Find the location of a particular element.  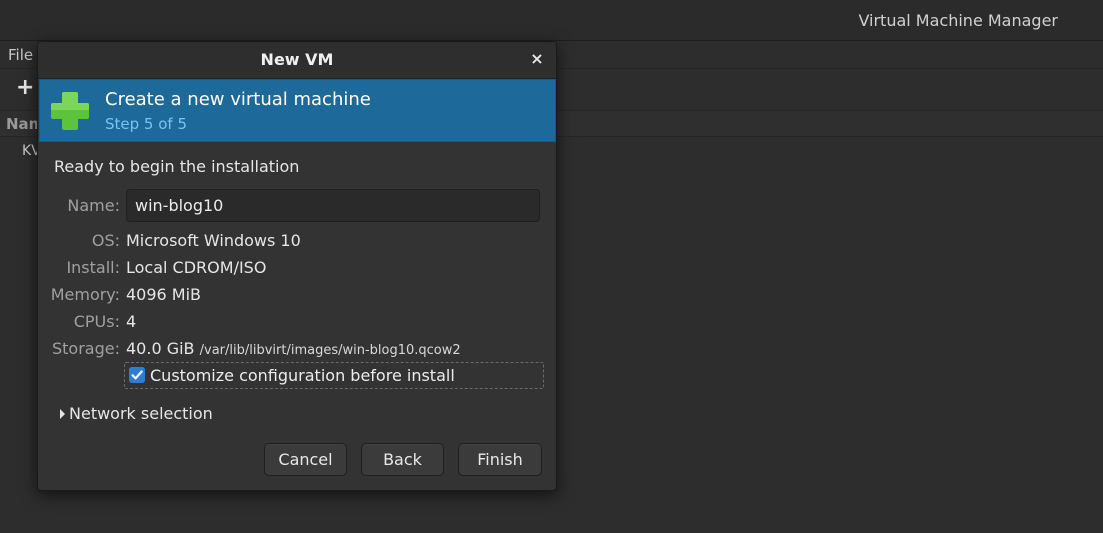

name-label: Name: is located at coordinates (93, 205).